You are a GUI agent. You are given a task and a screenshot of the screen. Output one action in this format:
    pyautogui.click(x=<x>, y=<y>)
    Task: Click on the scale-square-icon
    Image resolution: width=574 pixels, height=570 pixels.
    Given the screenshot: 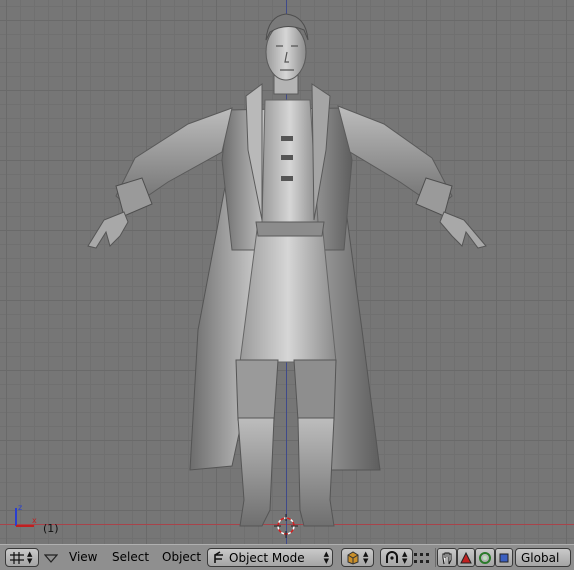 What is the action you would take?
    pyautogui.click(x=504, y=557)
    